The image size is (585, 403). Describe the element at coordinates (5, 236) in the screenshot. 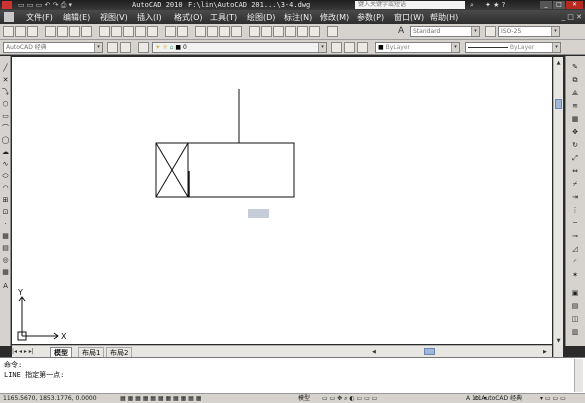

I see `hatch-icon: ▦` at that location.